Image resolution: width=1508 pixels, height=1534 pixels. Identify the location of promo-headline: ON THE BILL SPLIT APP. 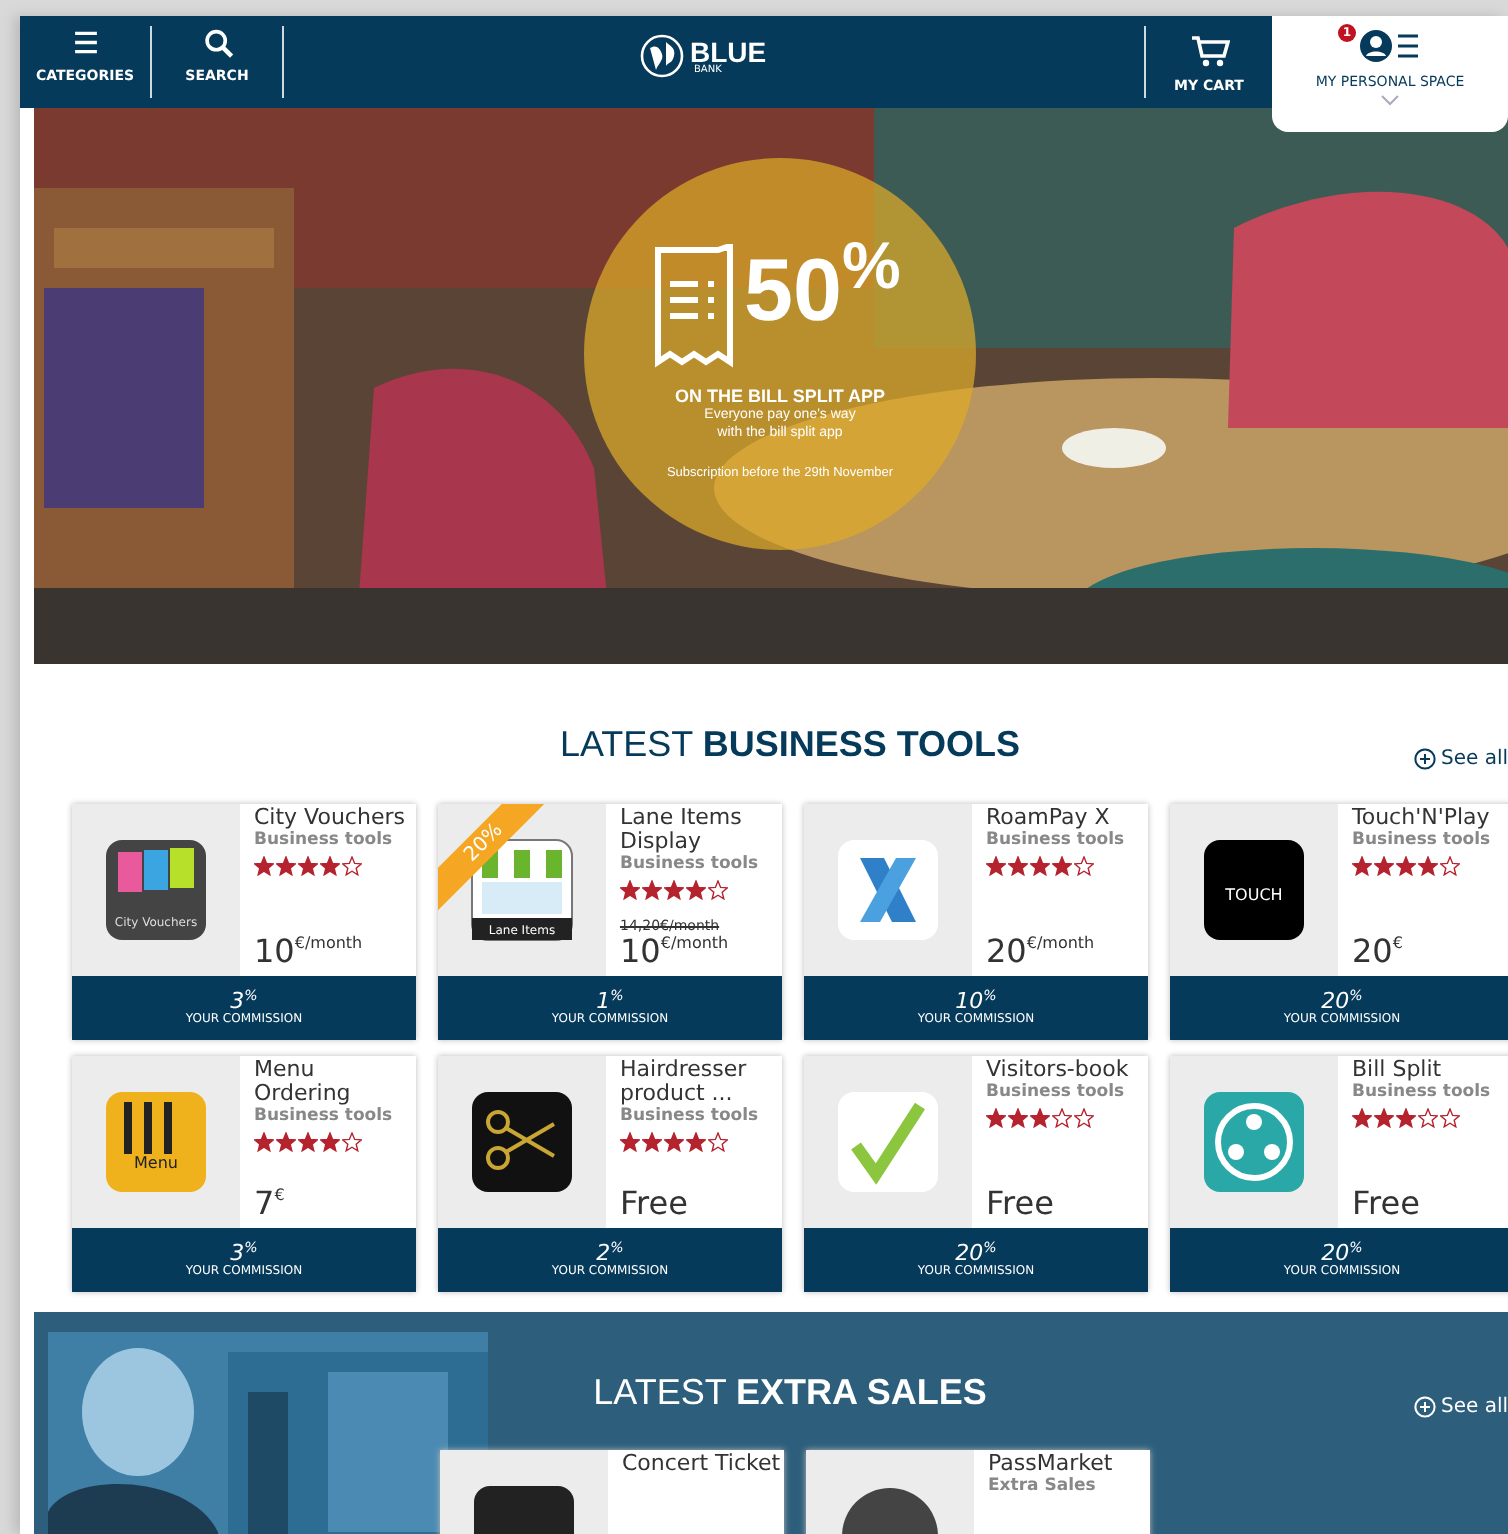
(779, 396).